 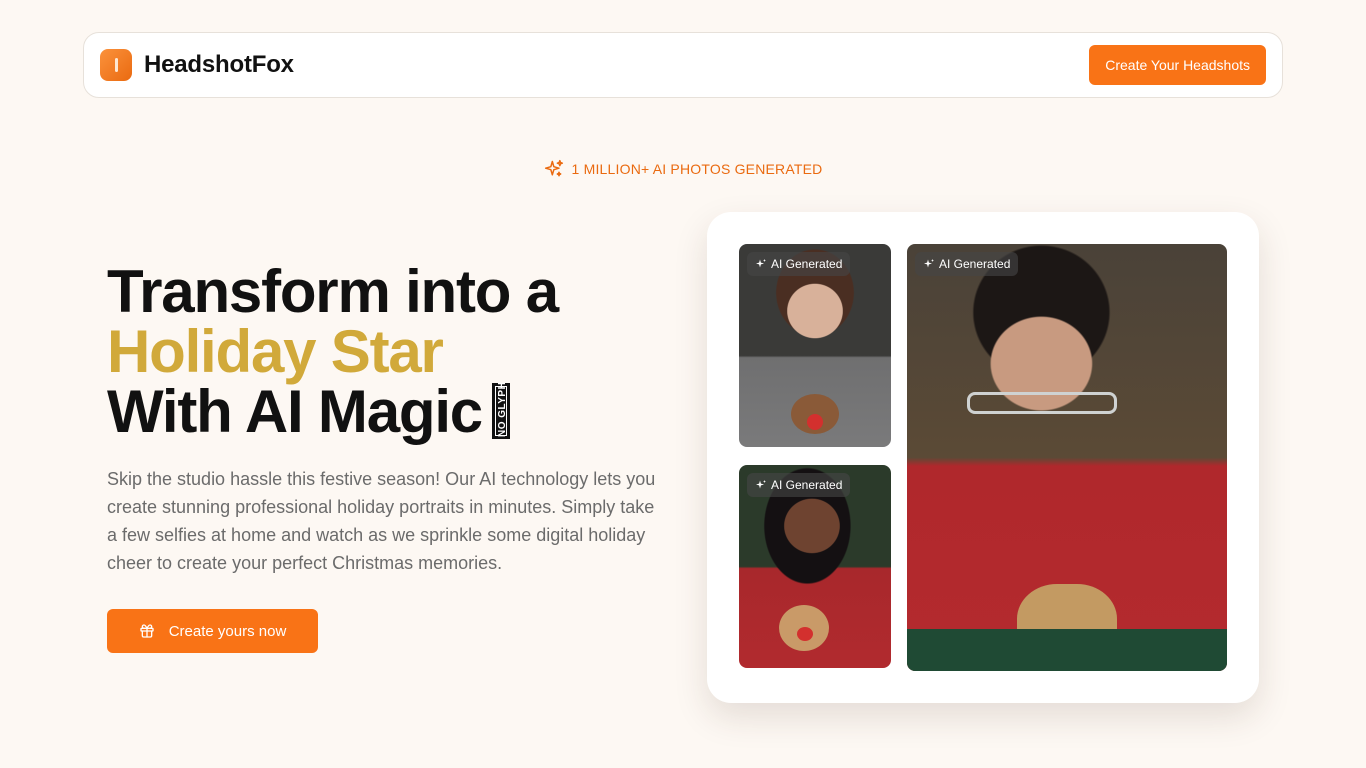 I want to click on photos-generated-badge: 1 MILLION+ AI PHOTOS GENERATED, so click(x=683, y=169).